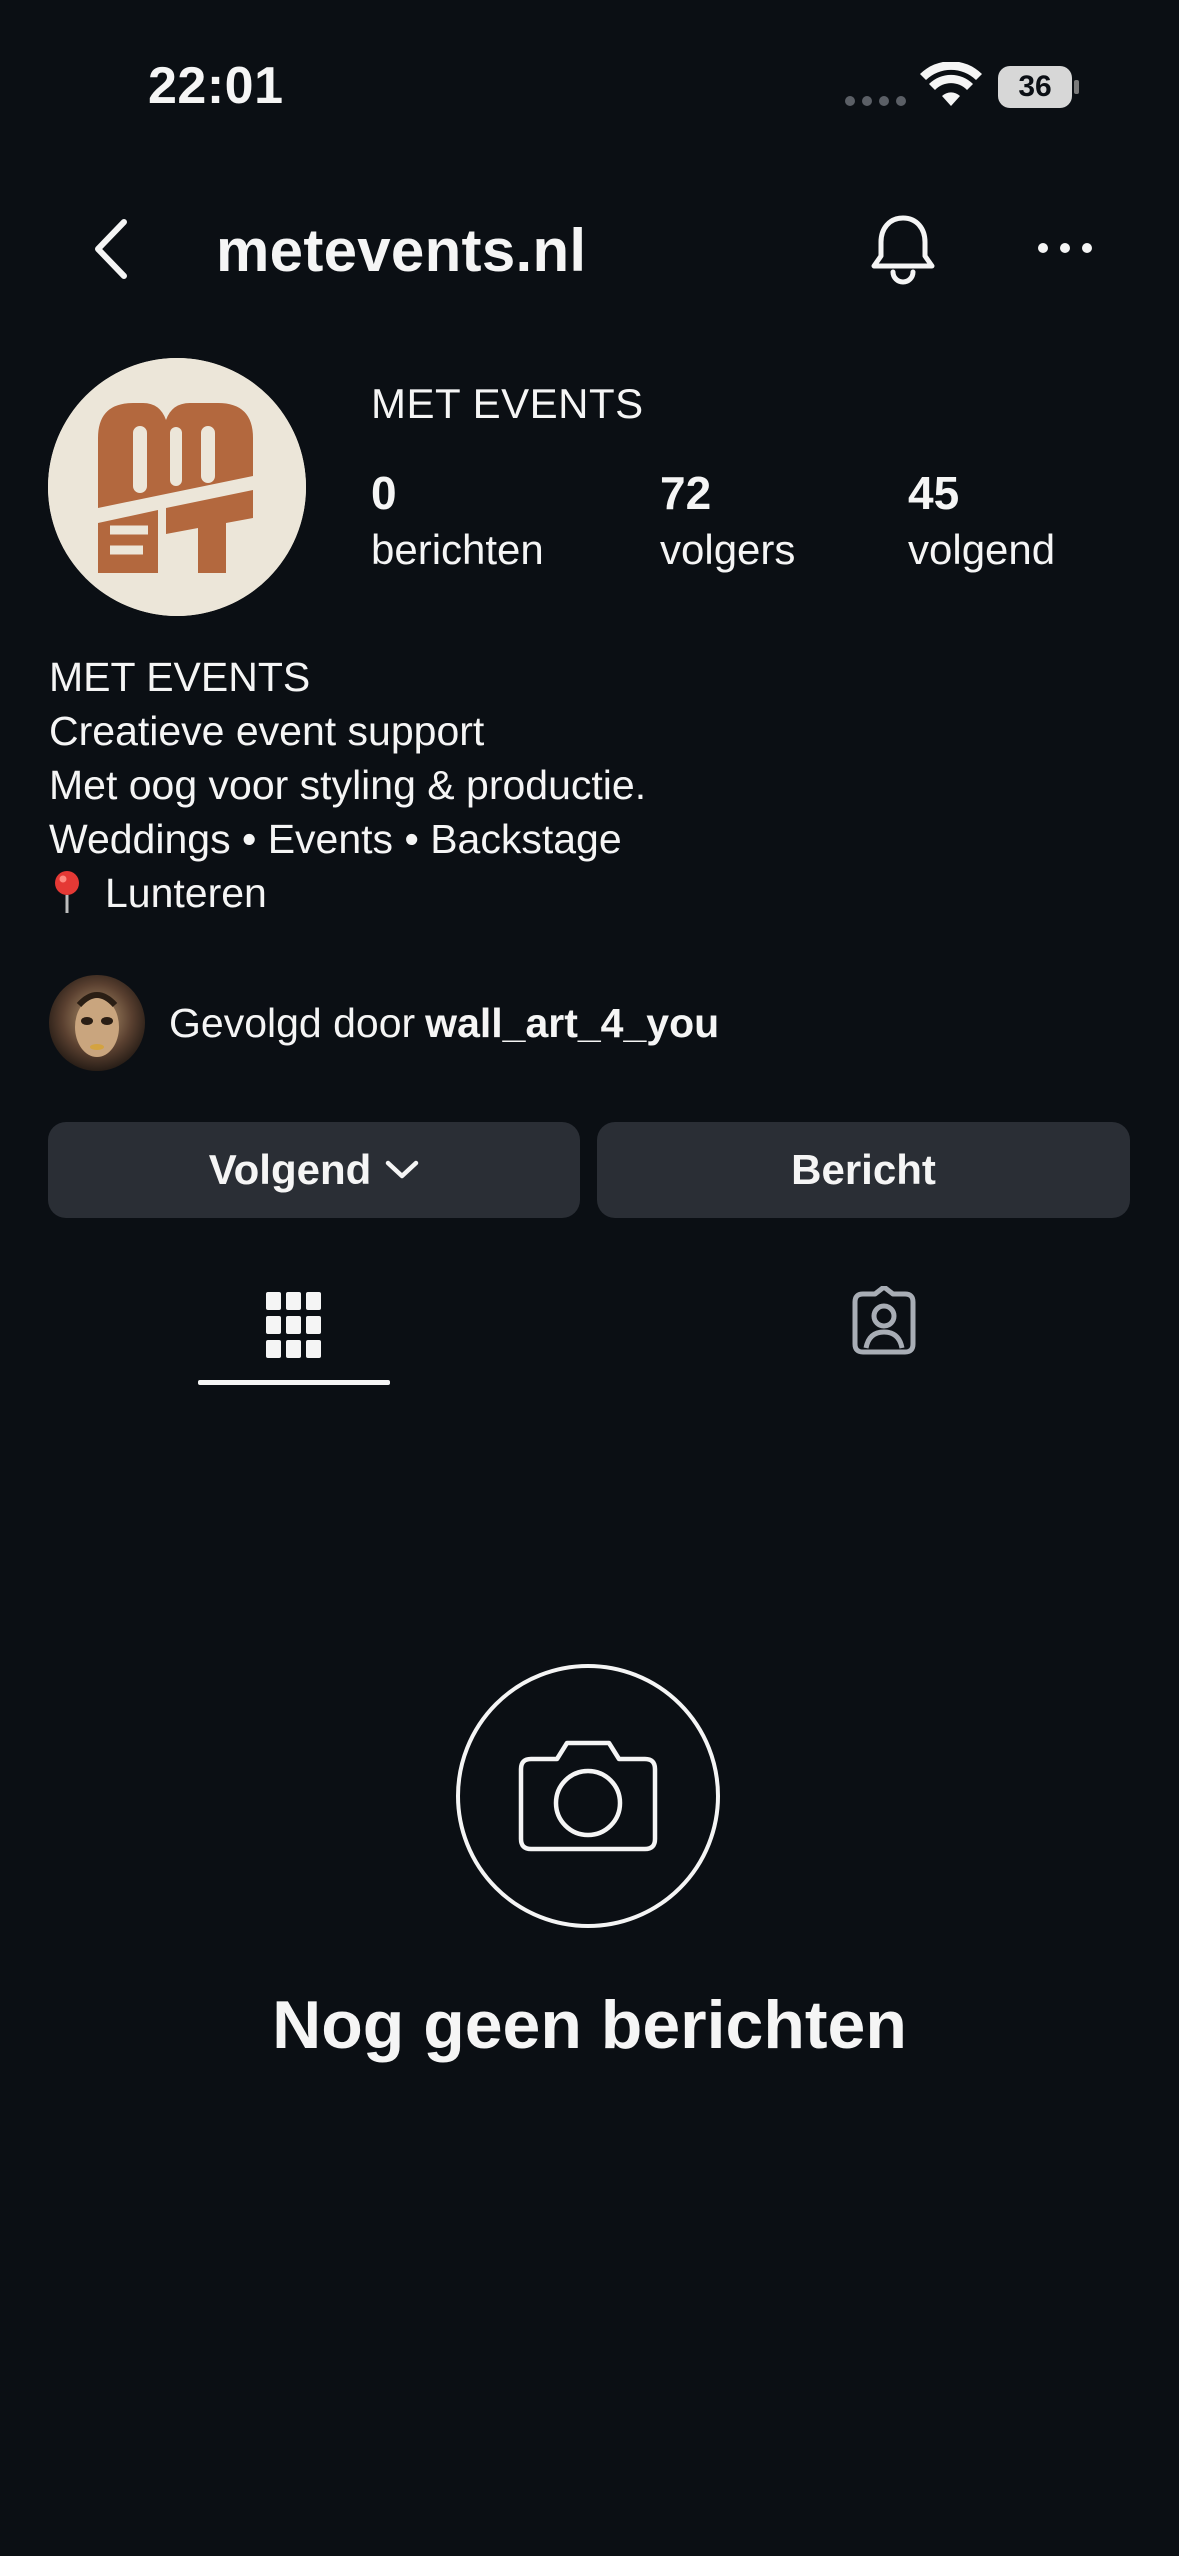 The image size is (1179, 2556). I want to click on met-events-logo, so click(177, 487).